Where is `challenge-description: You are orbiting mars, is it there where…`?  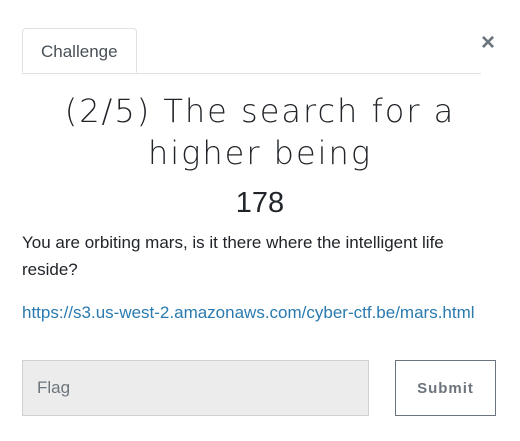 challenge-description: You are orbiting mars, is it there where… is located at coordinates (233, 256).